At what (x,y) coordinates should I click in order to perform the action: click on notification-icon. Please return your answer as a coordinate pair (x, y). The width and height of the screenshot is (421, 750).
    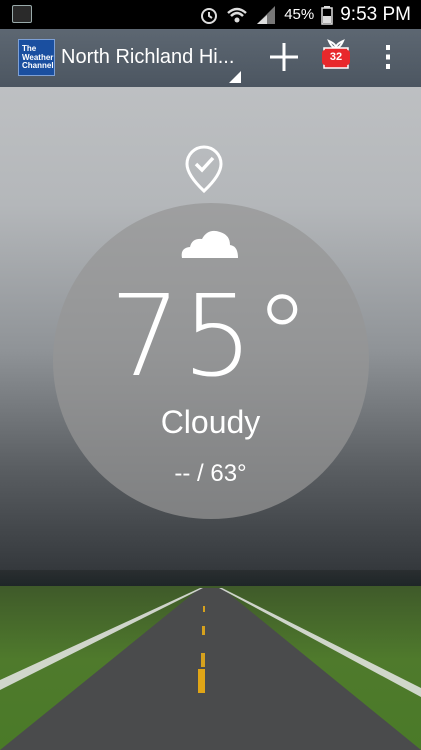
    Looking at the image, I should click on (22, 14).